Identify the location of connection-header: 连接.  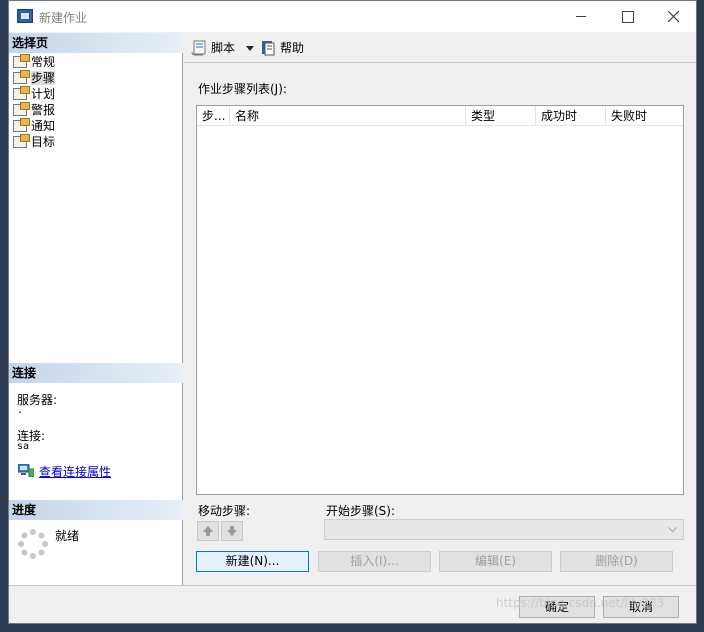
(96, 373).